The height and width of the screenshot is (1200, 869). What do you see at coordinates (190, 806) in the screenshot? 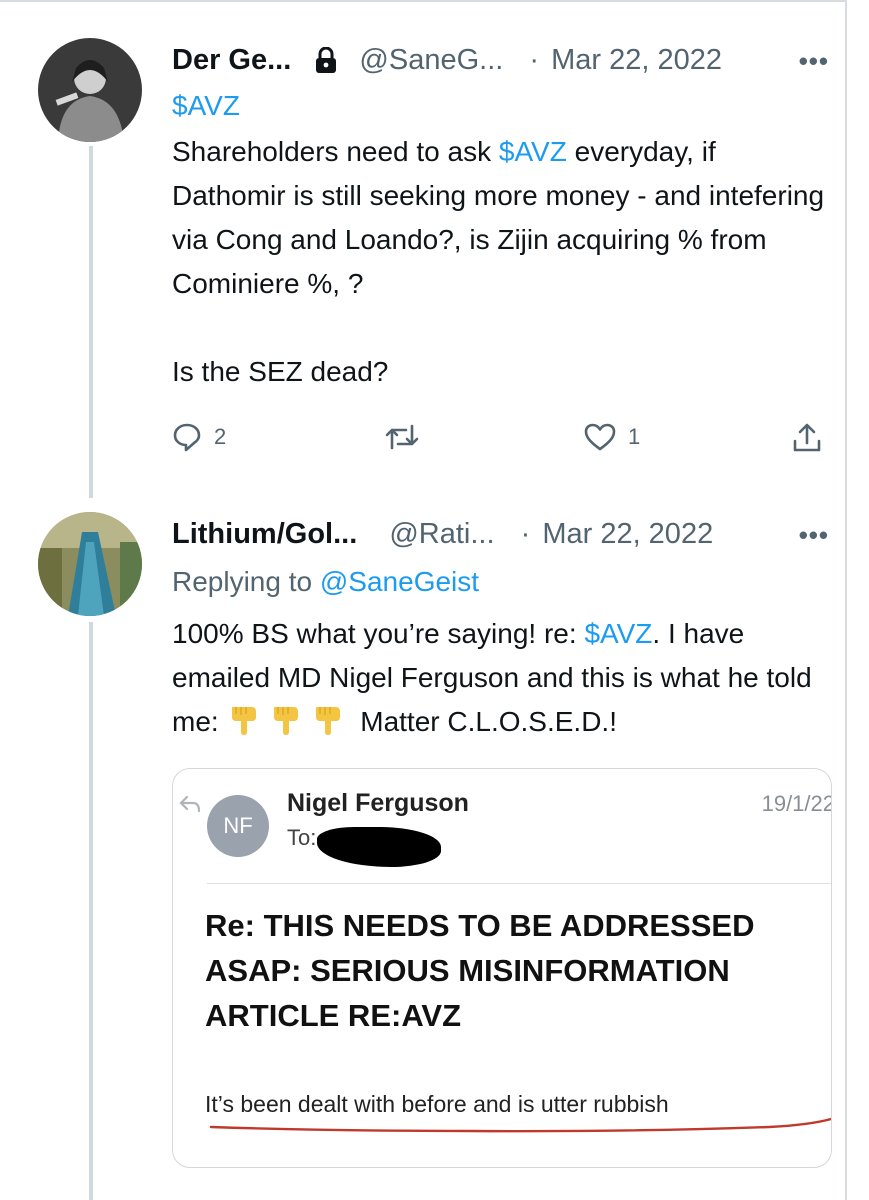
I see `reply-arrow-icon` at bounding box center [190, 806].